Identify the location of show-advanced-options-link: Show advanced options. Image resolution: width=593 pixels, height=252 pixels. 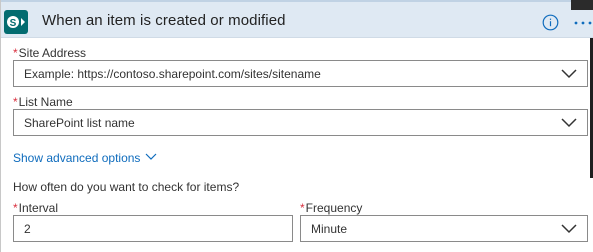
(76, 158).